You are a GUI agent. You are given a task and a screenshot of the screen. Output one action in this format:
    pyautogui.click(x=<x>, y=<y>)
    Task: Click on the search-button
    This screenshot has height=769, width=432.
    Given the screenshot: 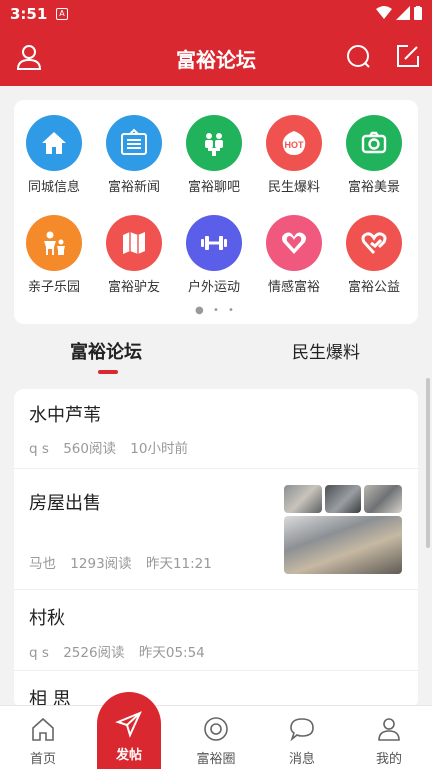 What is the action you would take?
    pyautogui.click(x=359, y=57)
    